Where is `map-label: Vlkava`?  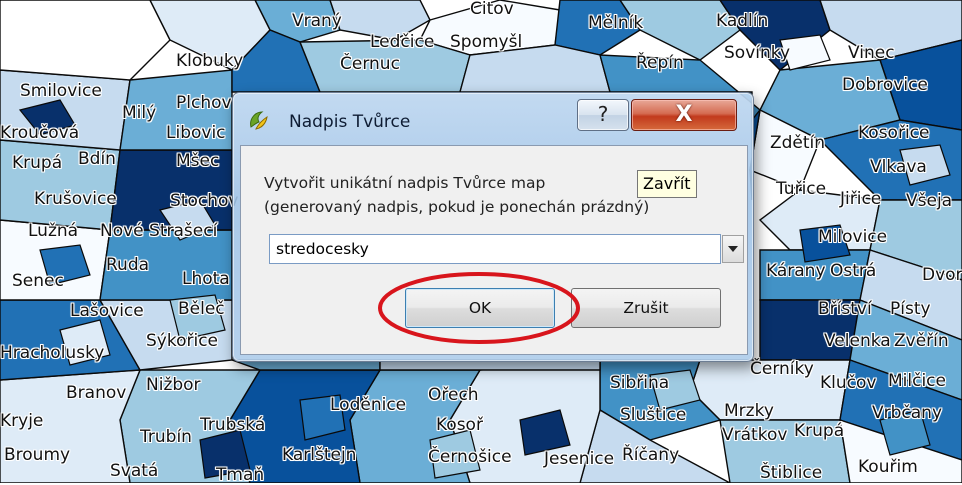
map-label: Vlkava is located at coordinates (898, 167).